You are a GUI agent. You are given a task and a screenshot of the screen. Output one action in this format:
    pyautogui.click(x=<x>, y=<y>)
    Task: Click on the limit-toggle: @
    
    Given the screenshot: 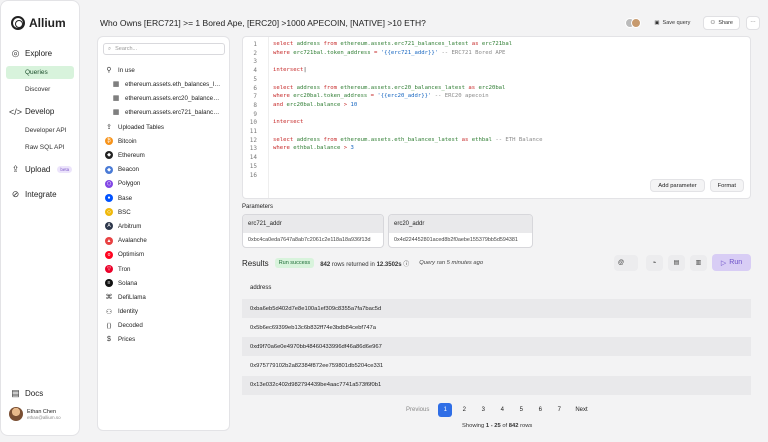 What is the action you would take?
    pyautogui.click(x=626, y=262)
    